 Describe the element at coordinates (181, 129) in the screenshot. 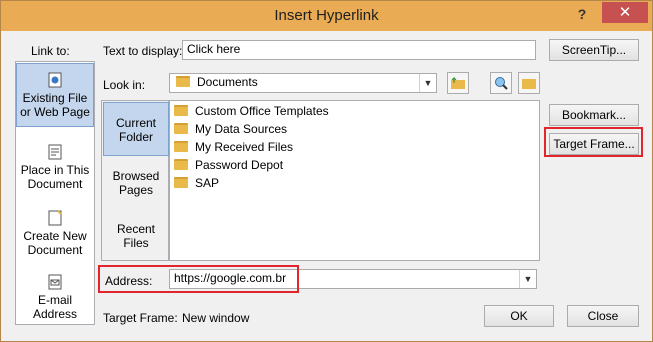

I see `data-source-folder-icon` at that location.